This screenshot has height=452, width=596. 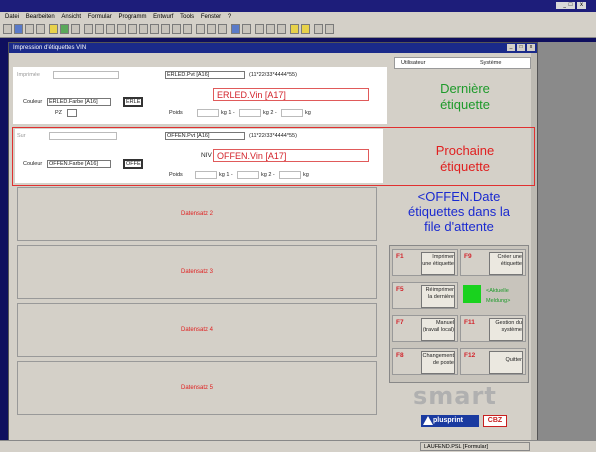 I want to click on imprimee-field, so click(x=86, y=75).